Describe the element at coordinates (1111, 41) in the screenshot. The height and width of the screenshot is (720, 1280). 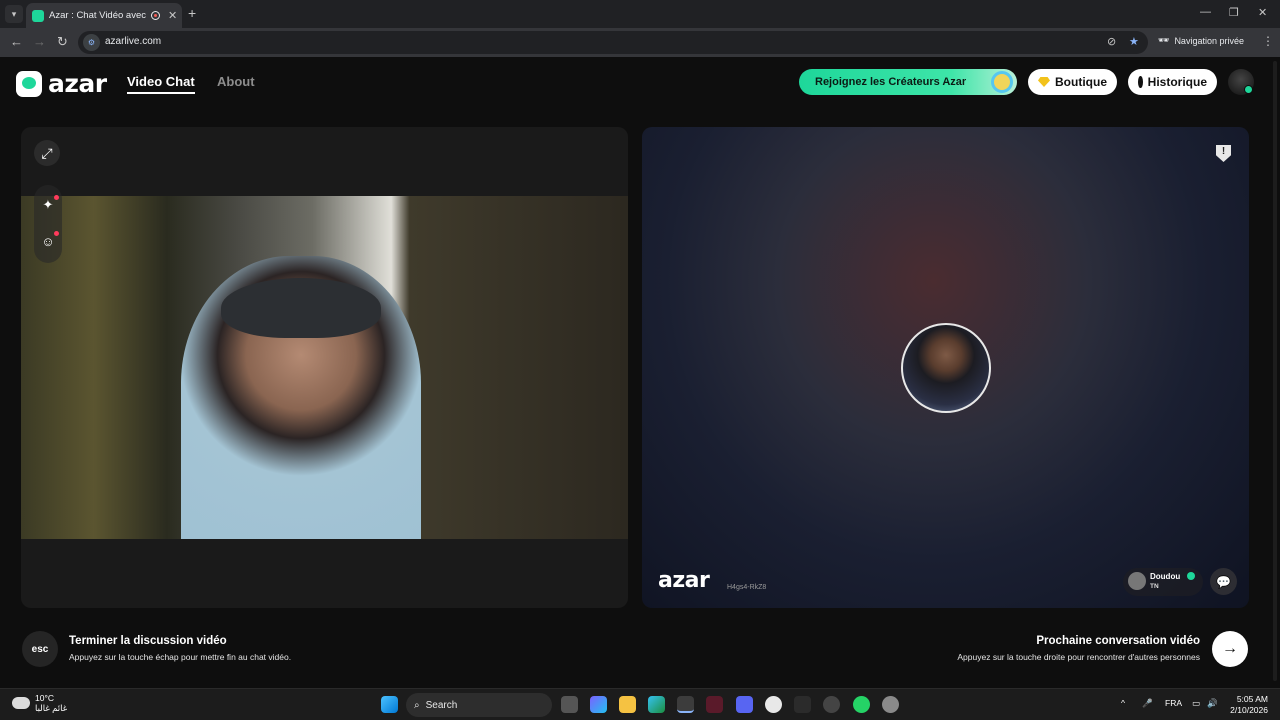
I see `eye-off-icon: ⊘` at that location.